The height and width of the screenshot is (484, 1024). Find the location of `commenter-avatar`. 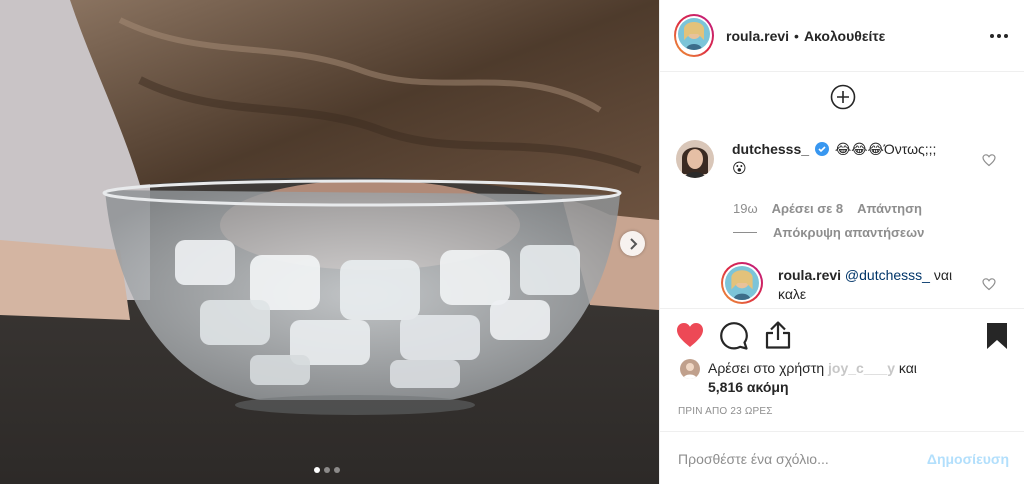

commenter-avatar is located at coordinates (695, 159).